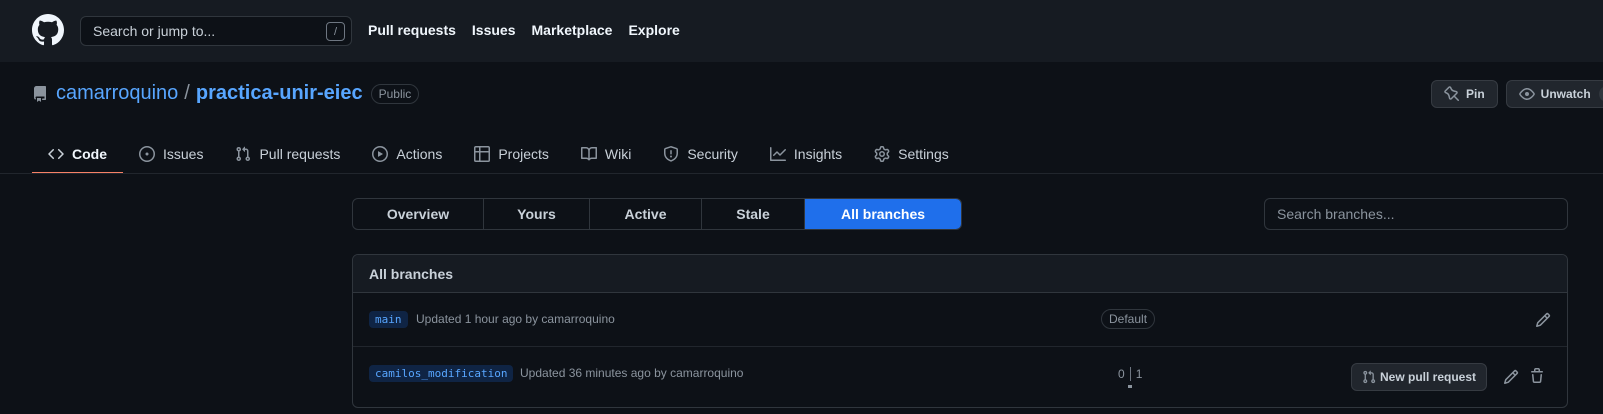 This screenshot has height=414, width=1603. What do you see at coordinates (618, 154) in the screenshot?
I see `tab-wiki-label: Wiki` at bounding box center [618, 154].